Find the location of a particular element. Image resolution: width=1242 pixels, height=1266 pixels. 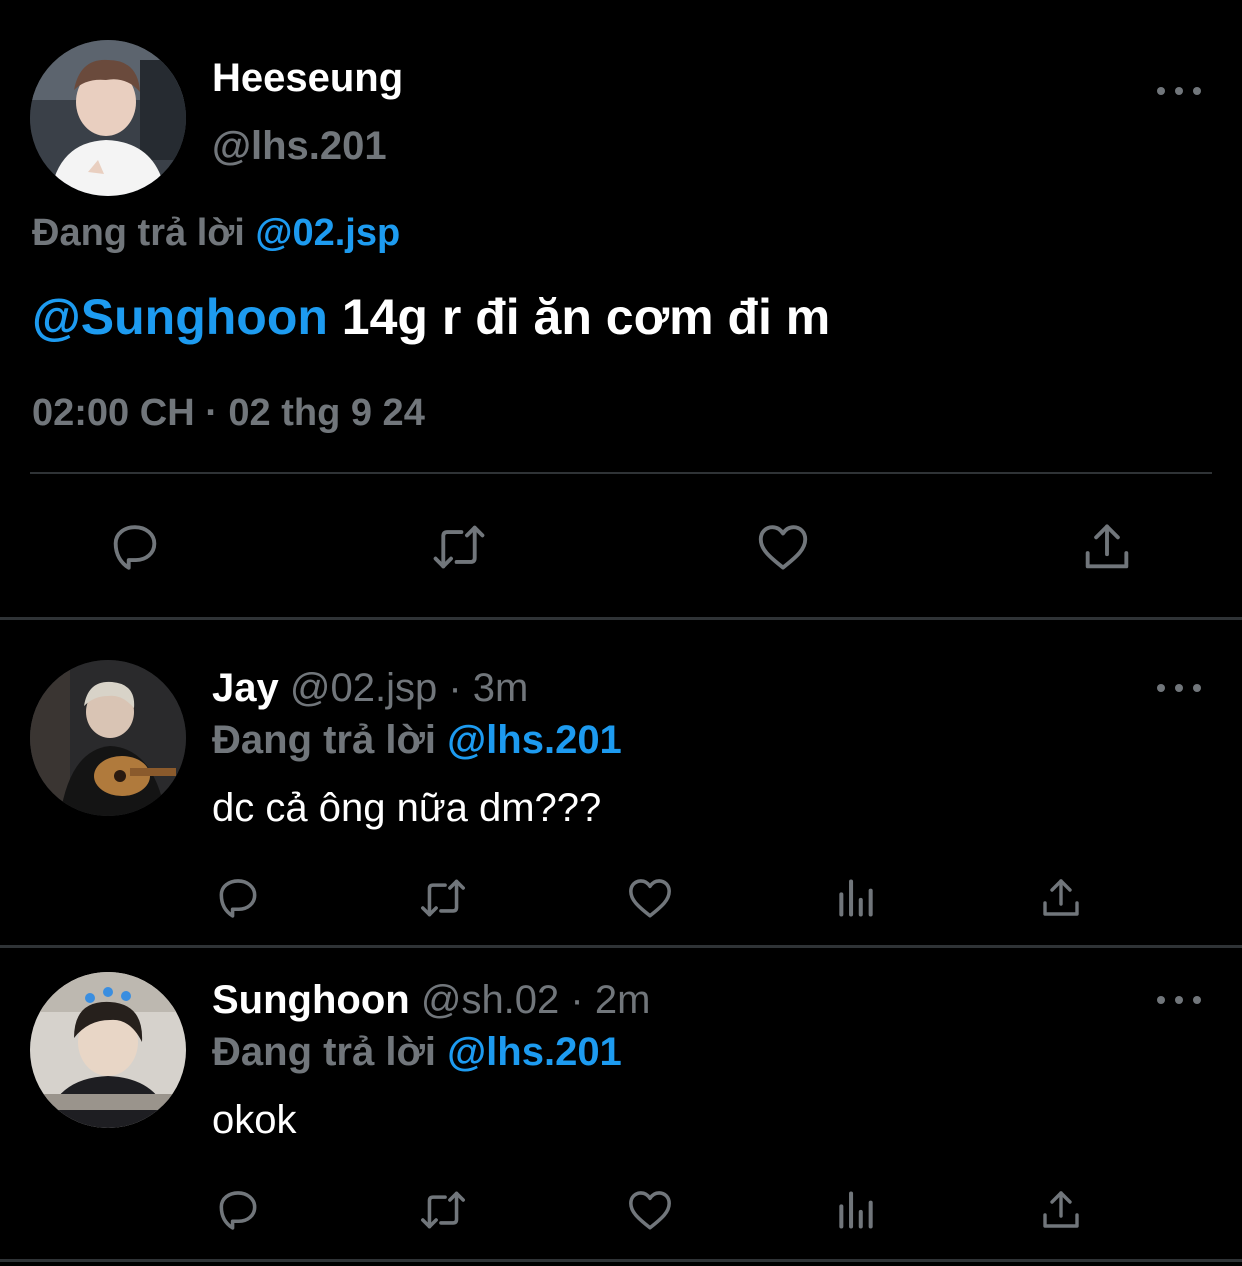

reply-text: dc cả ông nữa dm??? is located at coordinates (407, 808).